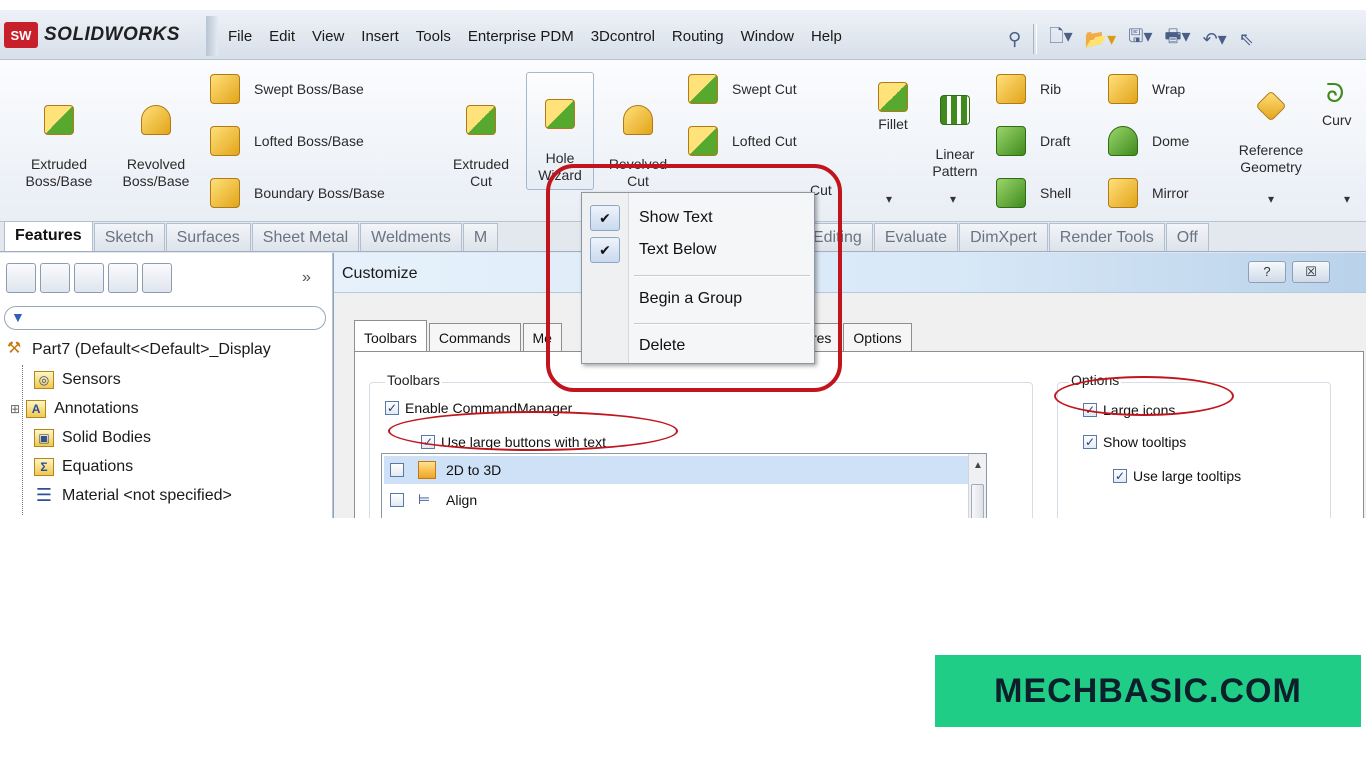 The height and width of the screenshot is (768, 1366). I want to click on swept-boss-label: Swept Boss/Base, so click(309, 89).